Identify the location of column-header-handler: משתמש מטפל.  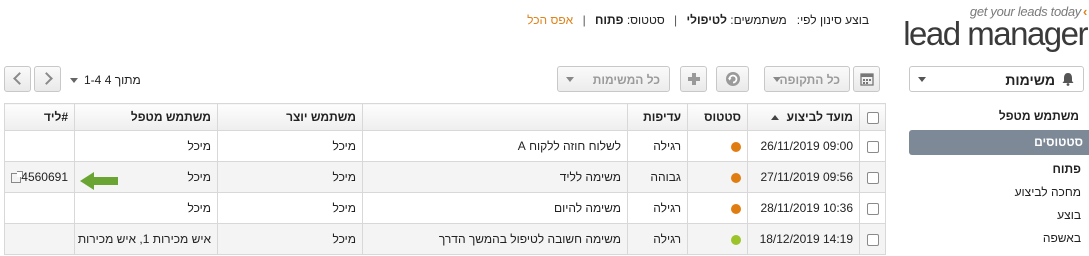
(146, 117).